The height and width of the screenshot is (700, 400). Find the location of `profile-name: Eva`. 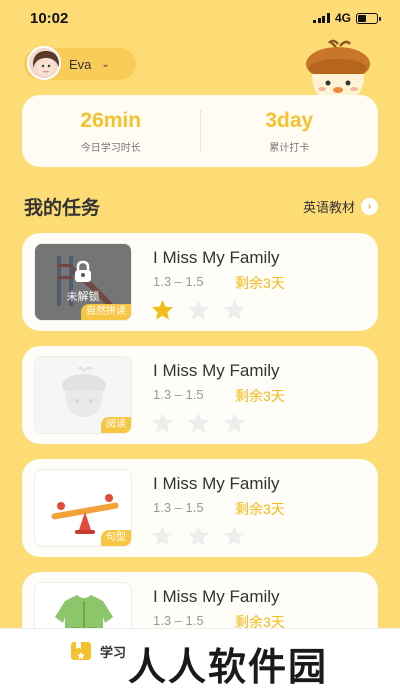

profile-name: Eva is located at coordinates (80, 64).